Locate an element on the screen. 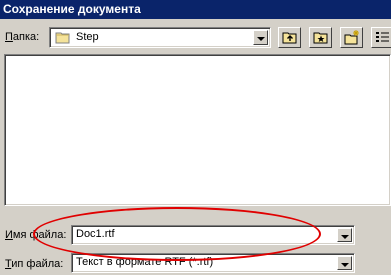 The width and height of the screenshot is (391, 275). filetype-dropdown-button is located at coordinates (344, 263).